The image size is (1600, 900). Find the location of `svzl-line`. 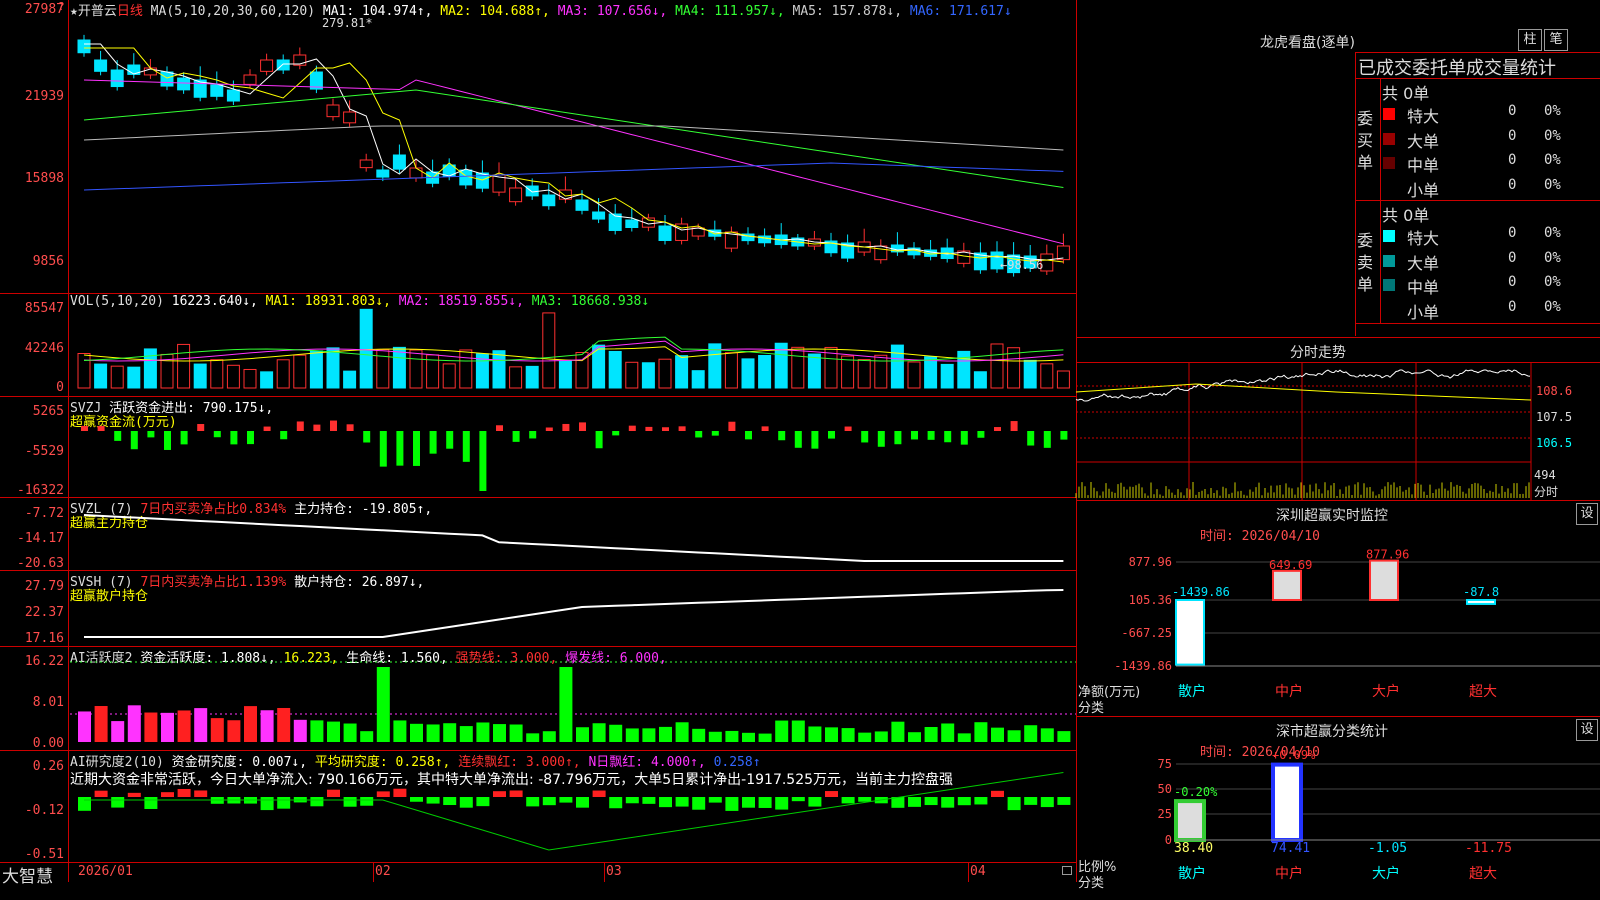

svzl-line is located at coordinates (573, 538).